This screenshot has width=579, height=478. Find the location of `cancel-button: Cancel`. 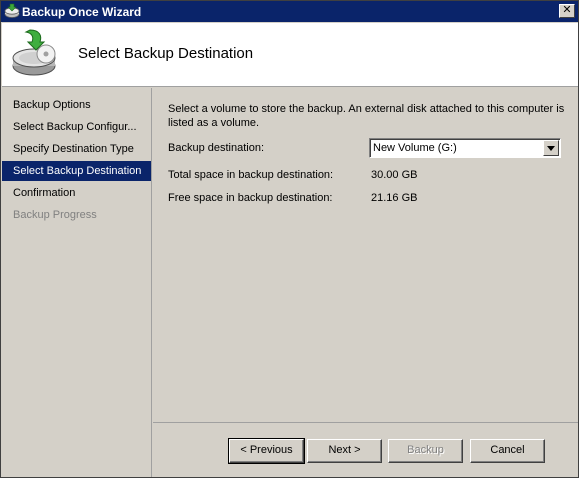

cancel-button: Cancel is located at coordinates (507, 451).